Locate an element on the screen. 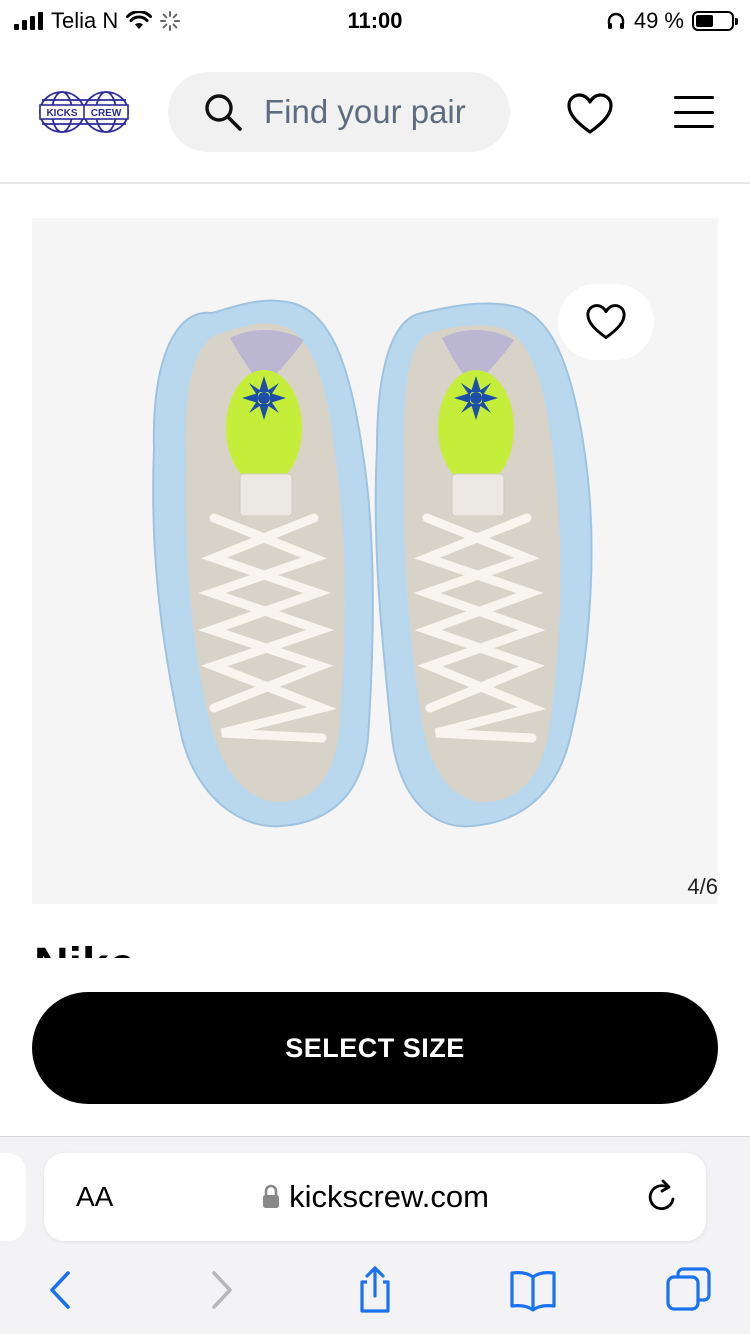 The width and height of the screenshot is (750, 1334). address-bar: AA kickscrew.com is located at coordinates (375, 1197).